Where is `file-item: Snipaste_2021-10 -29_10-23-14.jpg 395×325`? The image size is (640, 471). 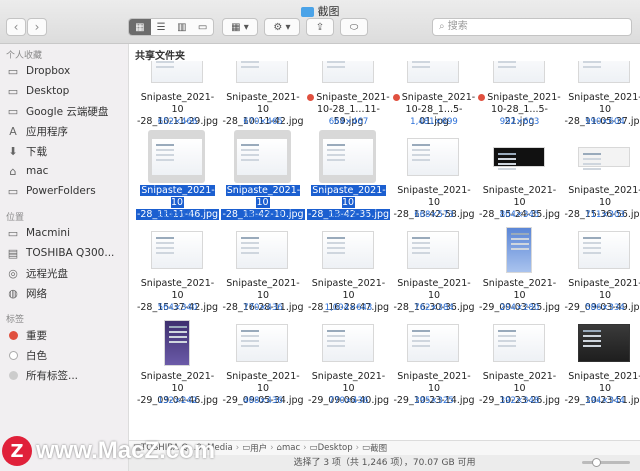 file-item: Snipaste_2021-10 -29_10-23-14.jpg 395×325 is located at coordinates (434, 368).